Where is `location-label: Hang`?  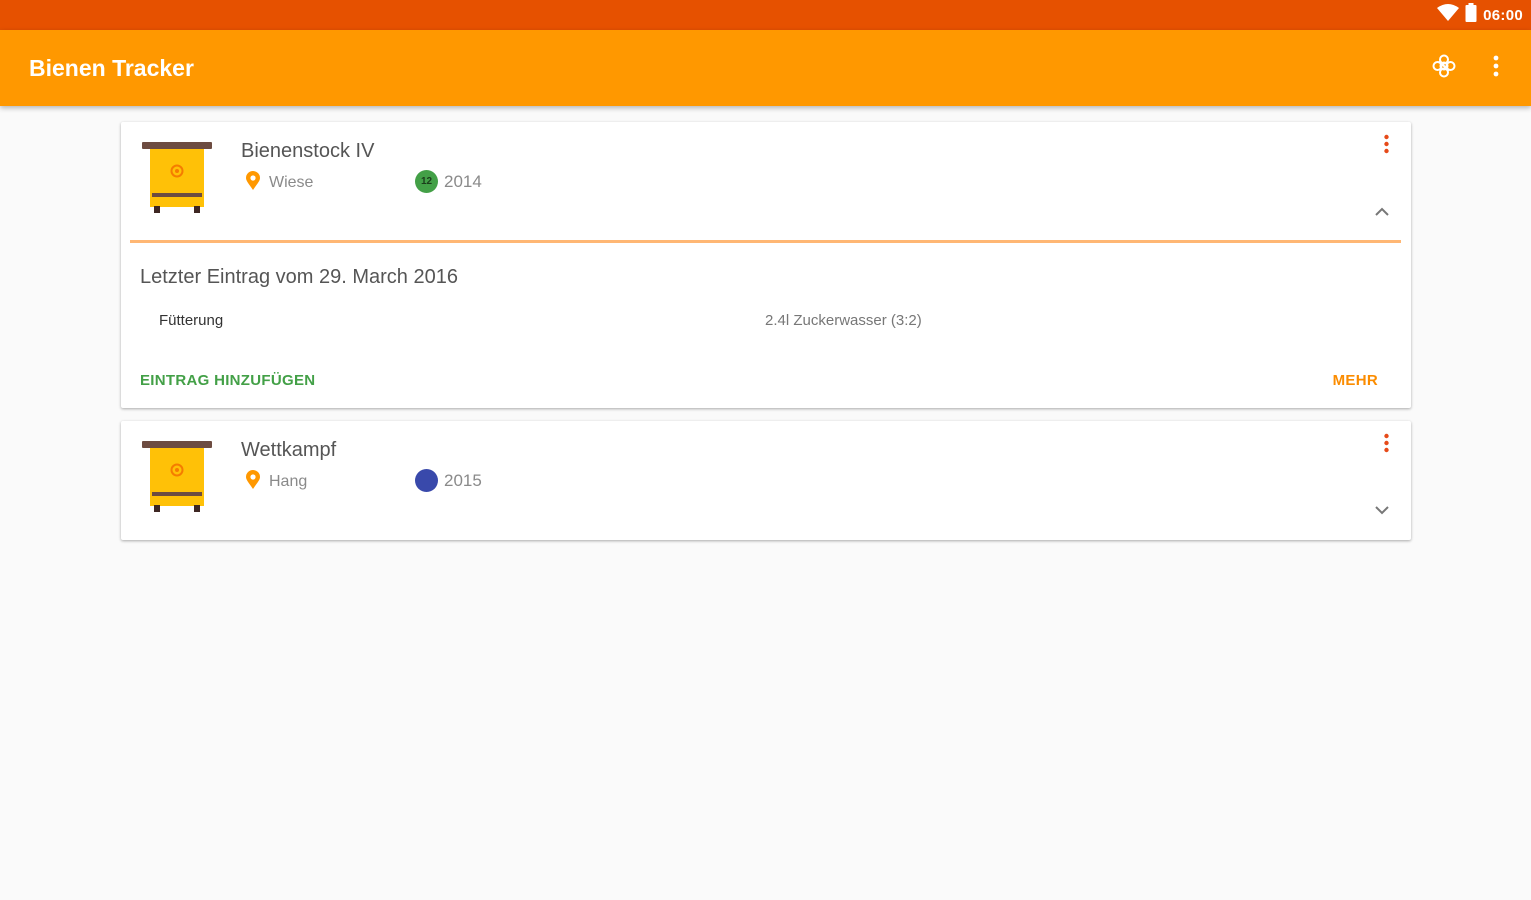 location-label: Hang is located at coordinates (288, 481).